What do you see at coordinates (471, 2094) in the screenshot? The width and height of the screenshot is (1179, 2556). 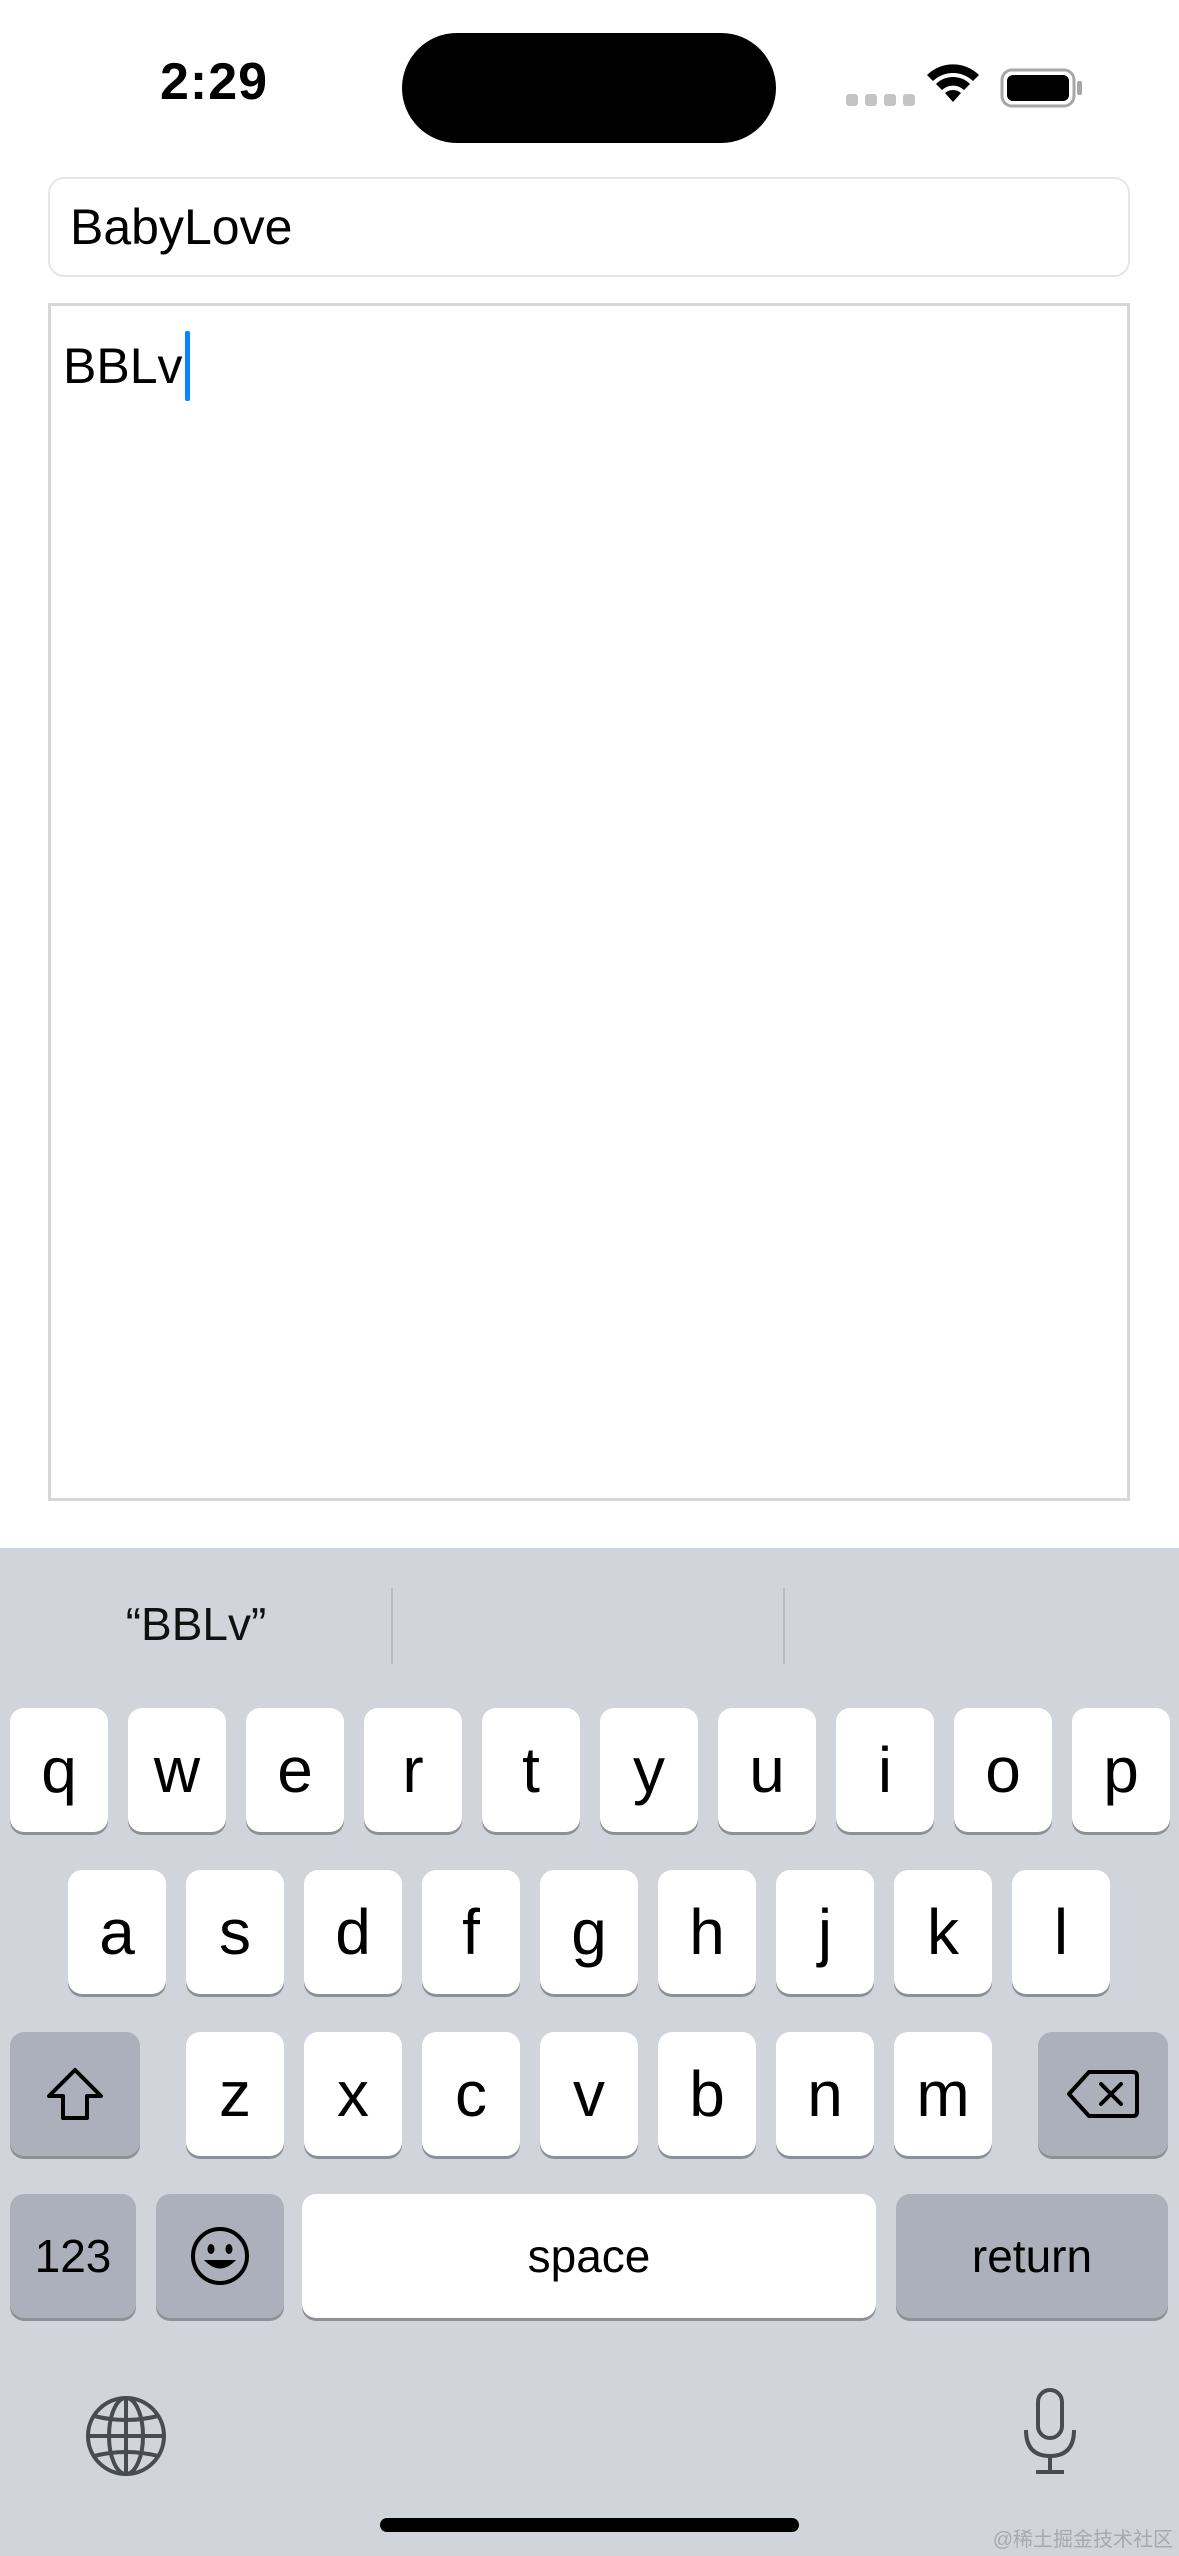 I see `key-c: c` at bounding box center [471, 2094].